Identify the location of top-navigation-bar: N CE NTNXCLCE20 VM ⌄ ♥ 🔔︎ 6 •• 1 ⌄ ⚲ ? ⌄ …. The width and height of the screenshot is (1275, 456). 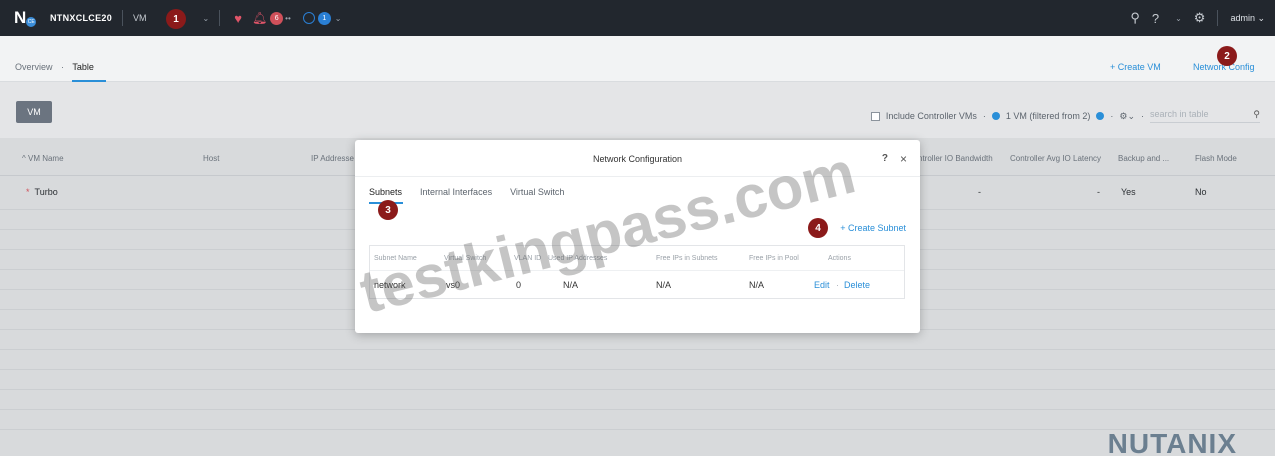
(637, 18).